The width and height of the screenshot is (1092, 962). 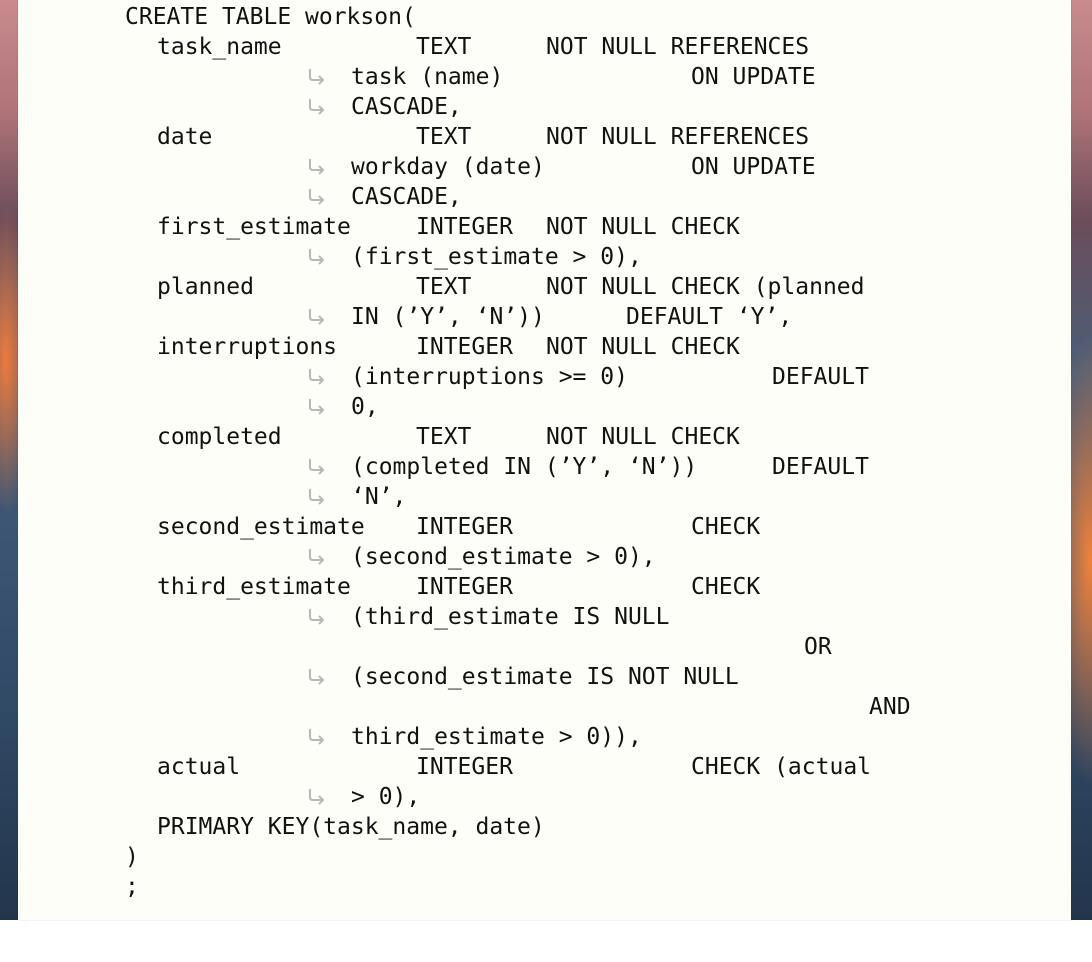 What do you see at coordinates (365, 407) in the screenshot?
I see `wrapped-text: 0,` at bounding box center [365, 407].